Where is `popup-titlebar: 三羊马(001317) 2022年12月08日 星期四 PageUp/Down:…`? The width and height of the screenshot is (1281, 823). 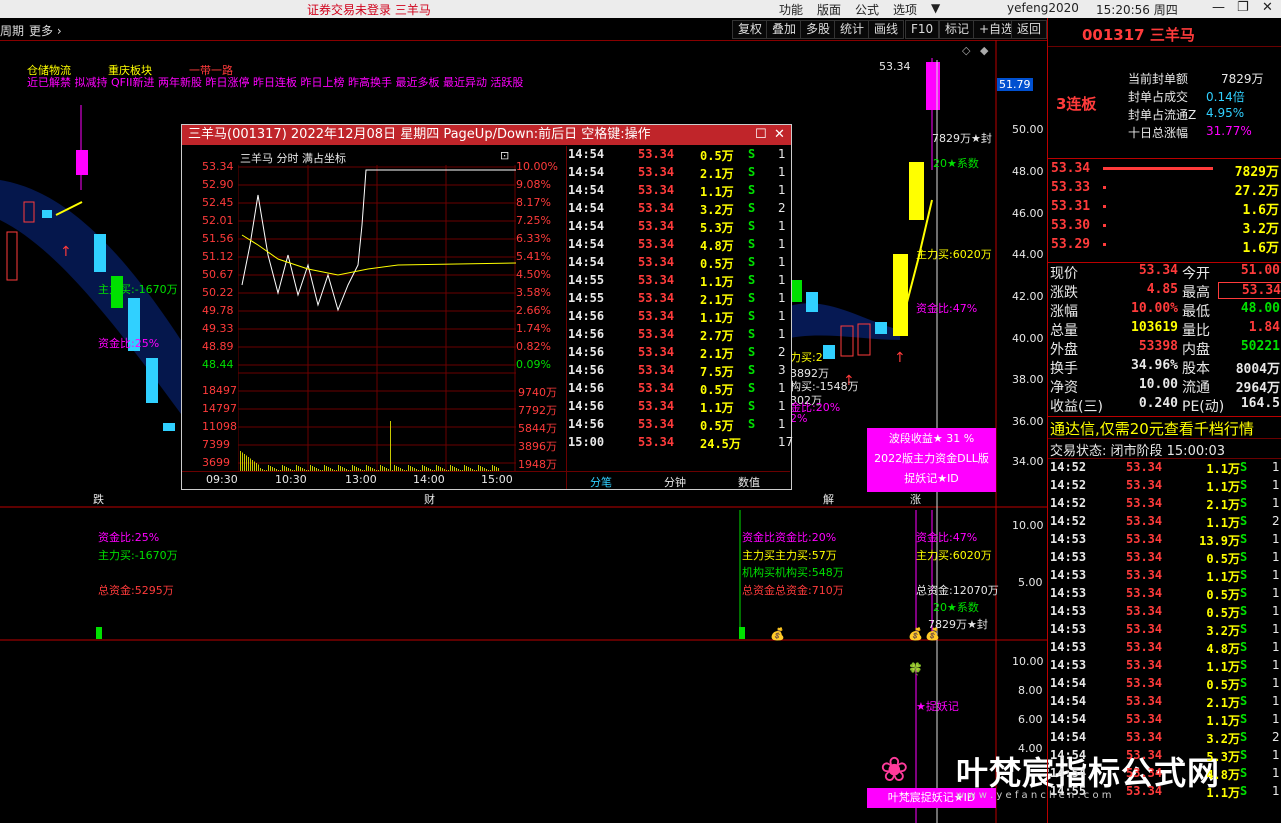
popup-titlebar: 三羊马(001317) 2022年12月08日 星期四 PageUp/Down:… is located at coordinates (486, 135).